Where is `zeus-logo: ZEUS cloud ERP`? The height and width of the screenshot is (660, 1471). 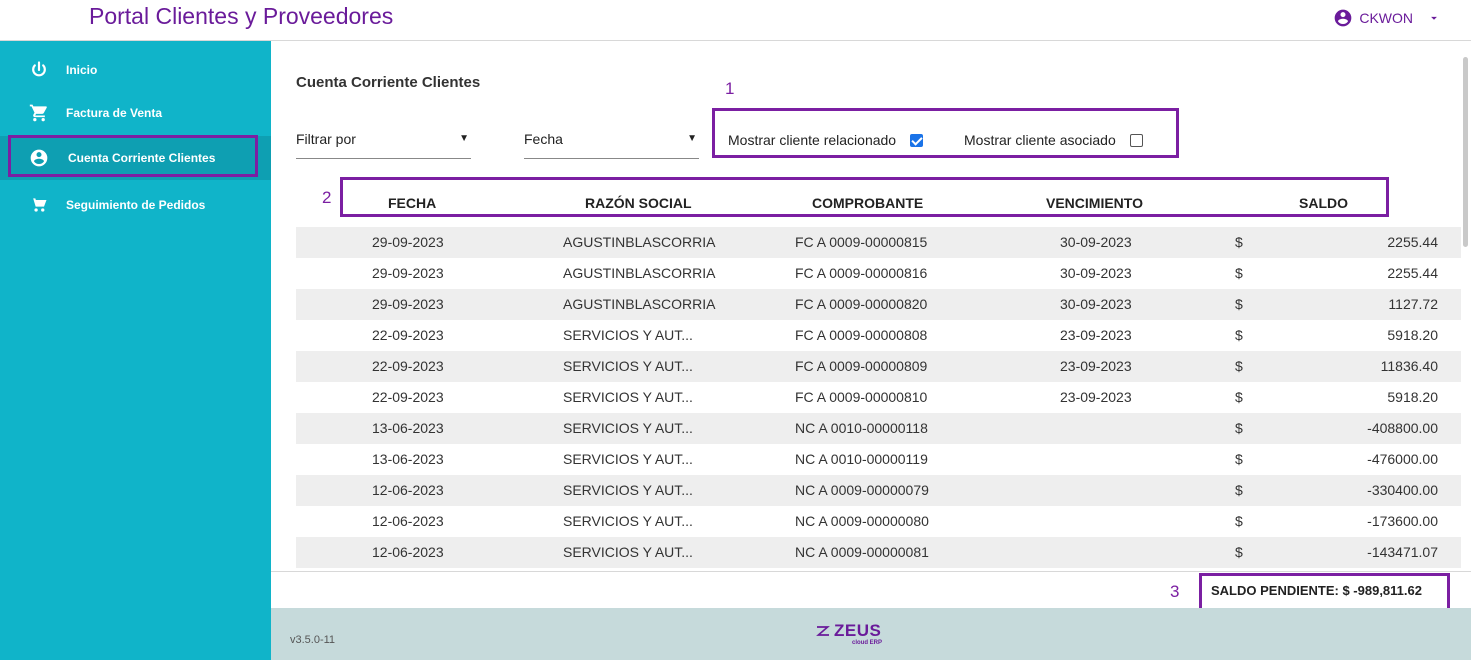
zeus-logo: ZEUS cloud ERP is located at coordinates (848, 633).